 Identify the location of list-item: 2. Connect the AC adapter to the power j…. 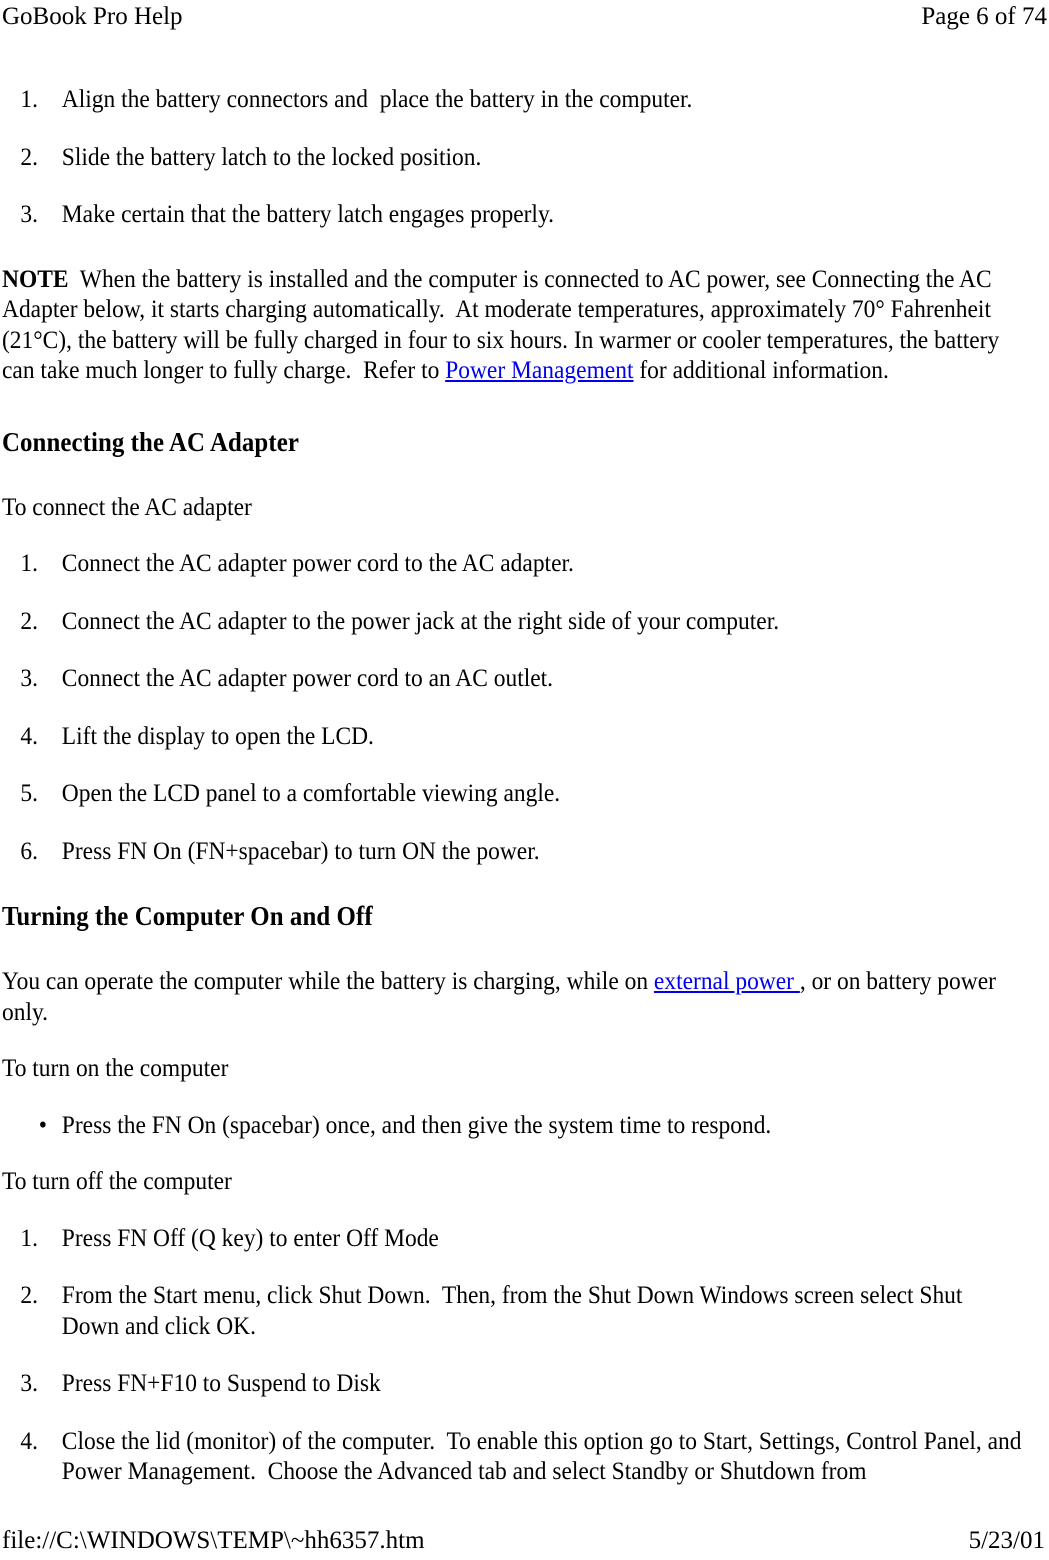
(512, 621).